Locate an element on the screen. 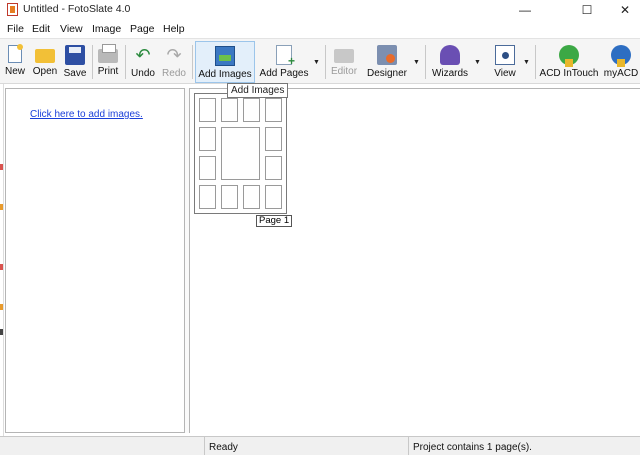 Image resolution: width=640 pixels, height=455 pixels. redo-button: ↷ Redo is located at coordinates (174, 62).